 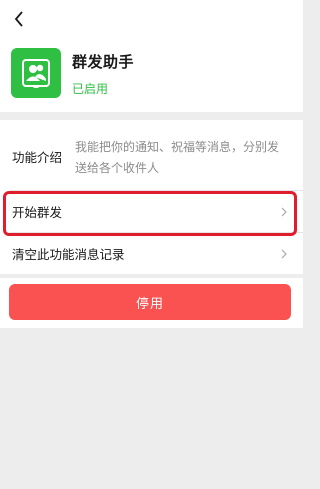 What do you see at coordinates (177, 157) in the screenshot?
I see `intro-text: 我能把你的通知、祝福等消息，分别发送给各个收件人` at bounding box center [177, 157].